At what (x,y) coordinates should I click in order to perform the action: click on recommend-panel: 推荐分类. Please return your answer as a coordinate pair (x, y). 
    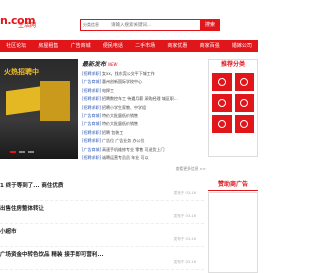
    Looking at the image, I should click on (233, 108).